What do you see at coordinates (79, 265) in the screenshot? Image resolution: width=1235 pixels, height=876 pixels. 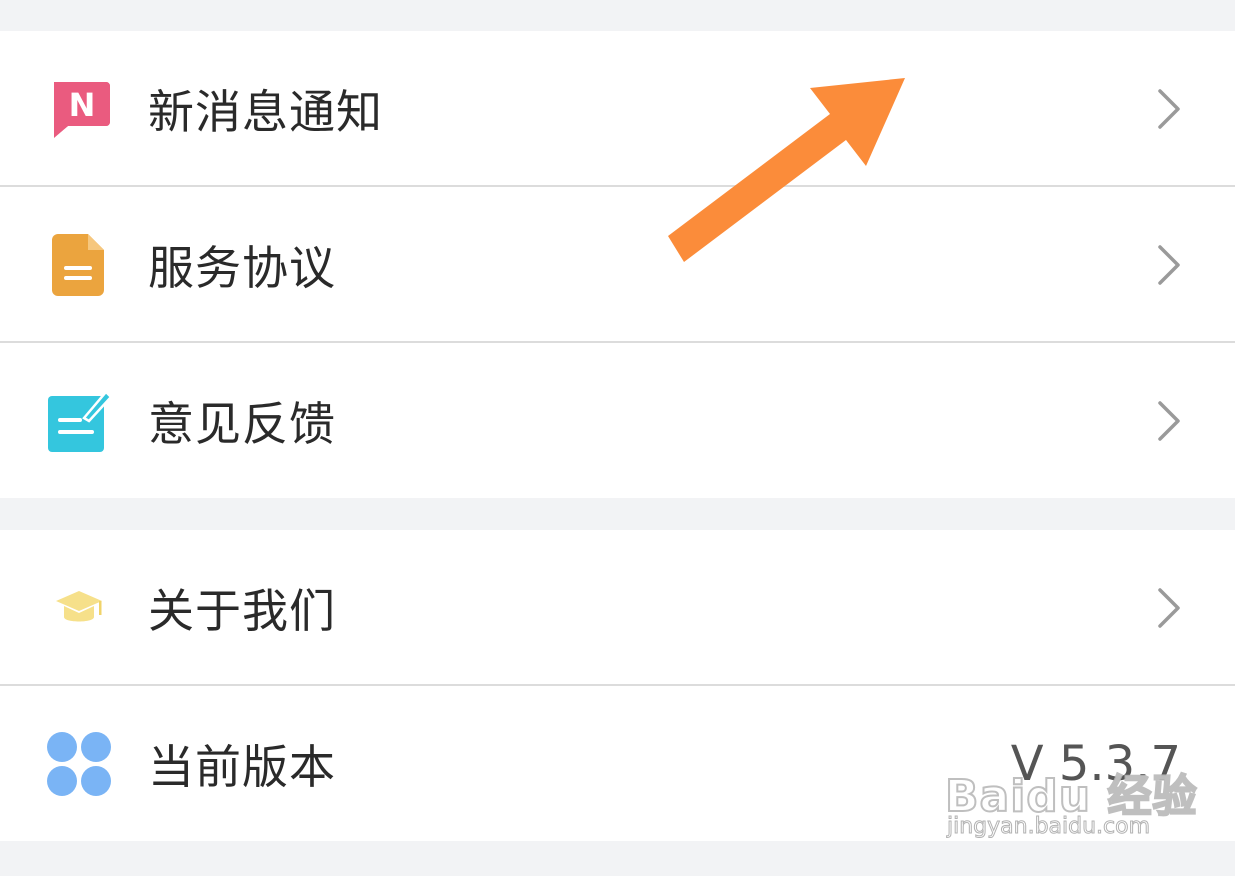 I see `document-icon` at bounding box center [79, 265].